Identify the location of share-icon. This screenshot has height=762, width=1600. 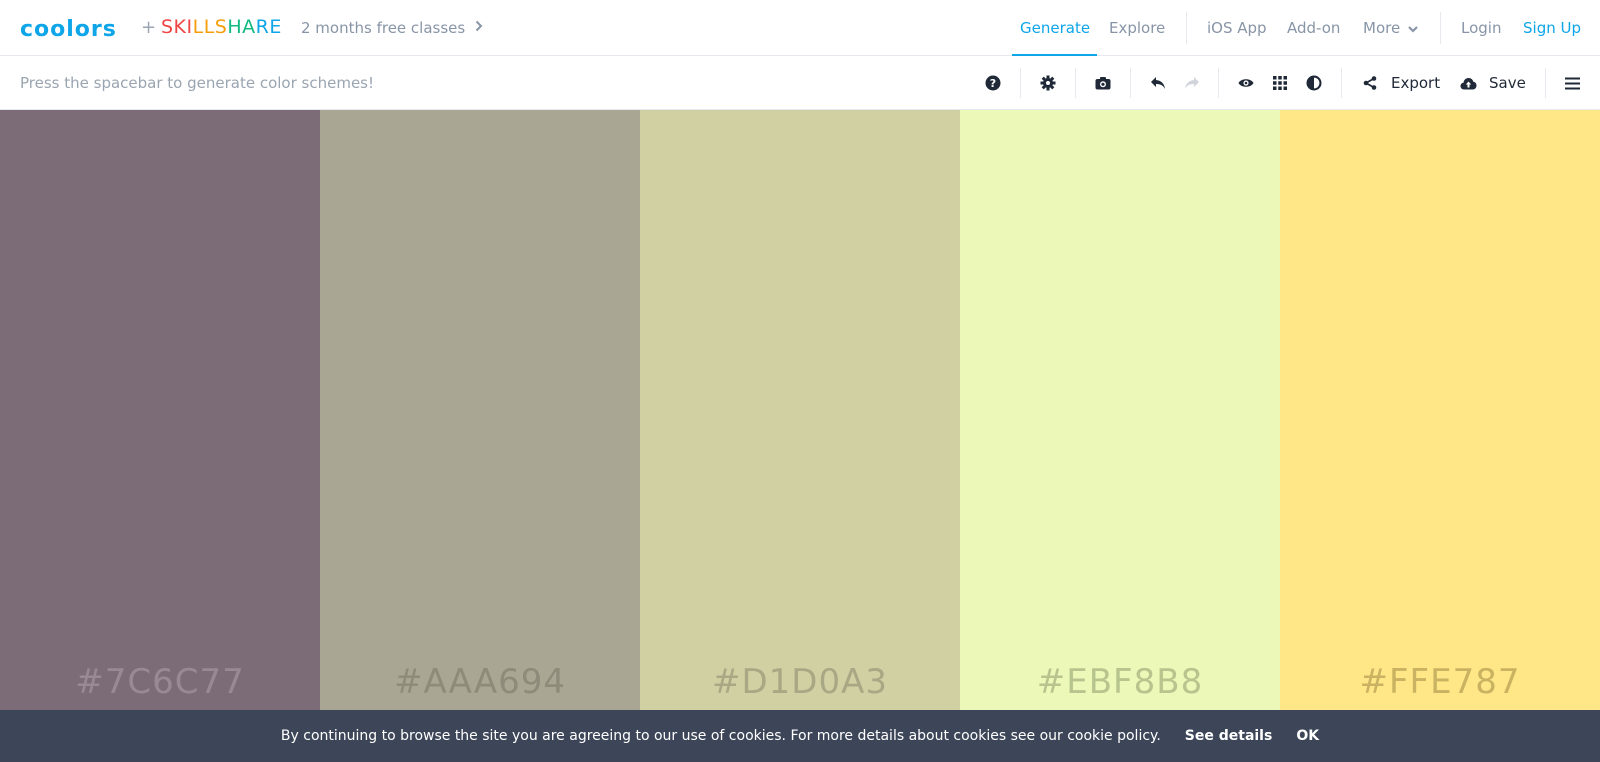
(1370, 83).